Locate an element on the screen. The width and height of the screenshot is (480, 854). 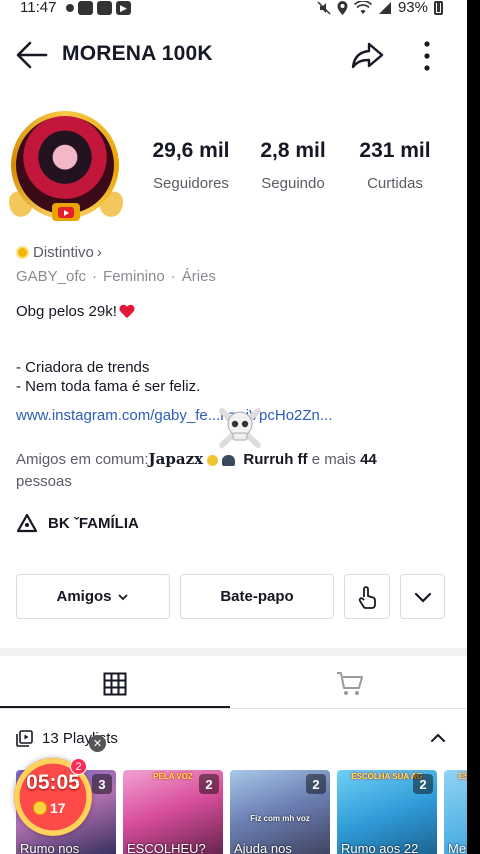
status-bar: 11:47 ▶ 93% is located at coordinates (233, 9).